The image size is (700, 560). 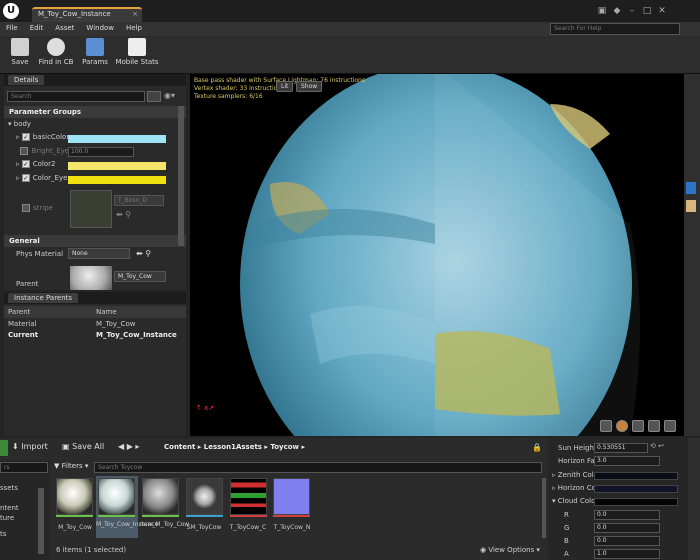 I want to click on view-options-button: ◉ View Options ▾, so click(x=510, y=550).